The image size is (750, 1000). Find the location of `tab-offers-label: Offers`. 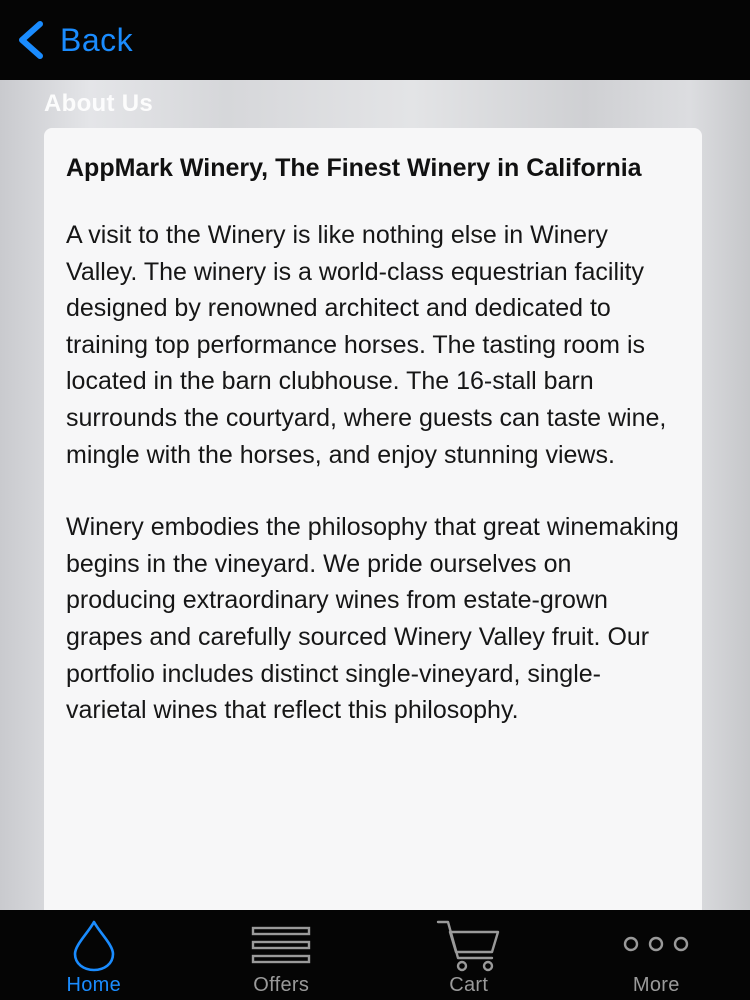

tab-offers-label: Offers is located at coordinates (281, 985).